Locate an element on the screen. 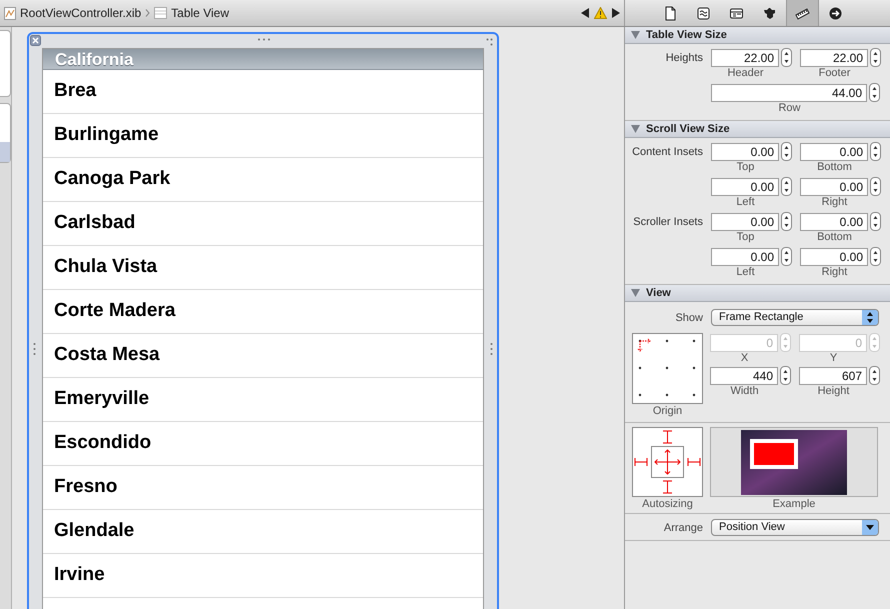 This screenshot has width=890, height=609. breadcrumb-file: RootViewController.xib is located at coordinates (81, 13).